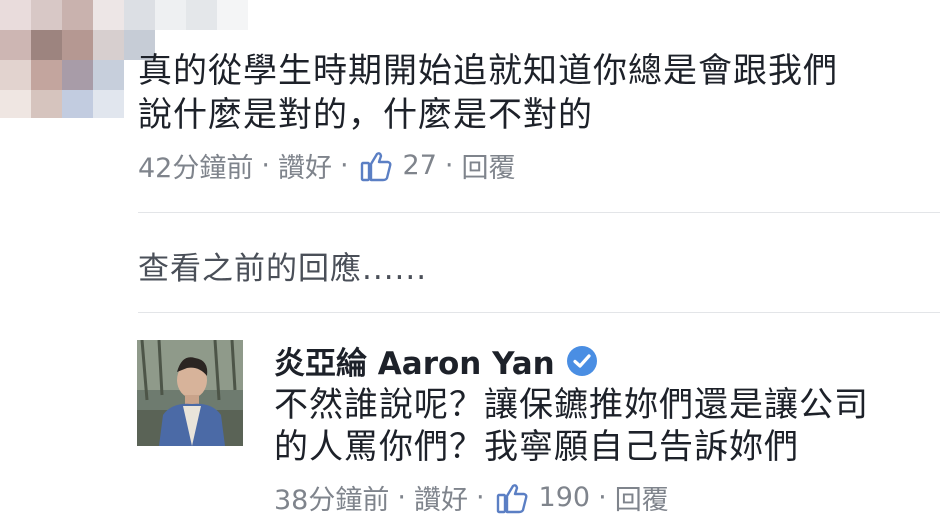  I want to click on verified-badge-icon, so click(581, 360).